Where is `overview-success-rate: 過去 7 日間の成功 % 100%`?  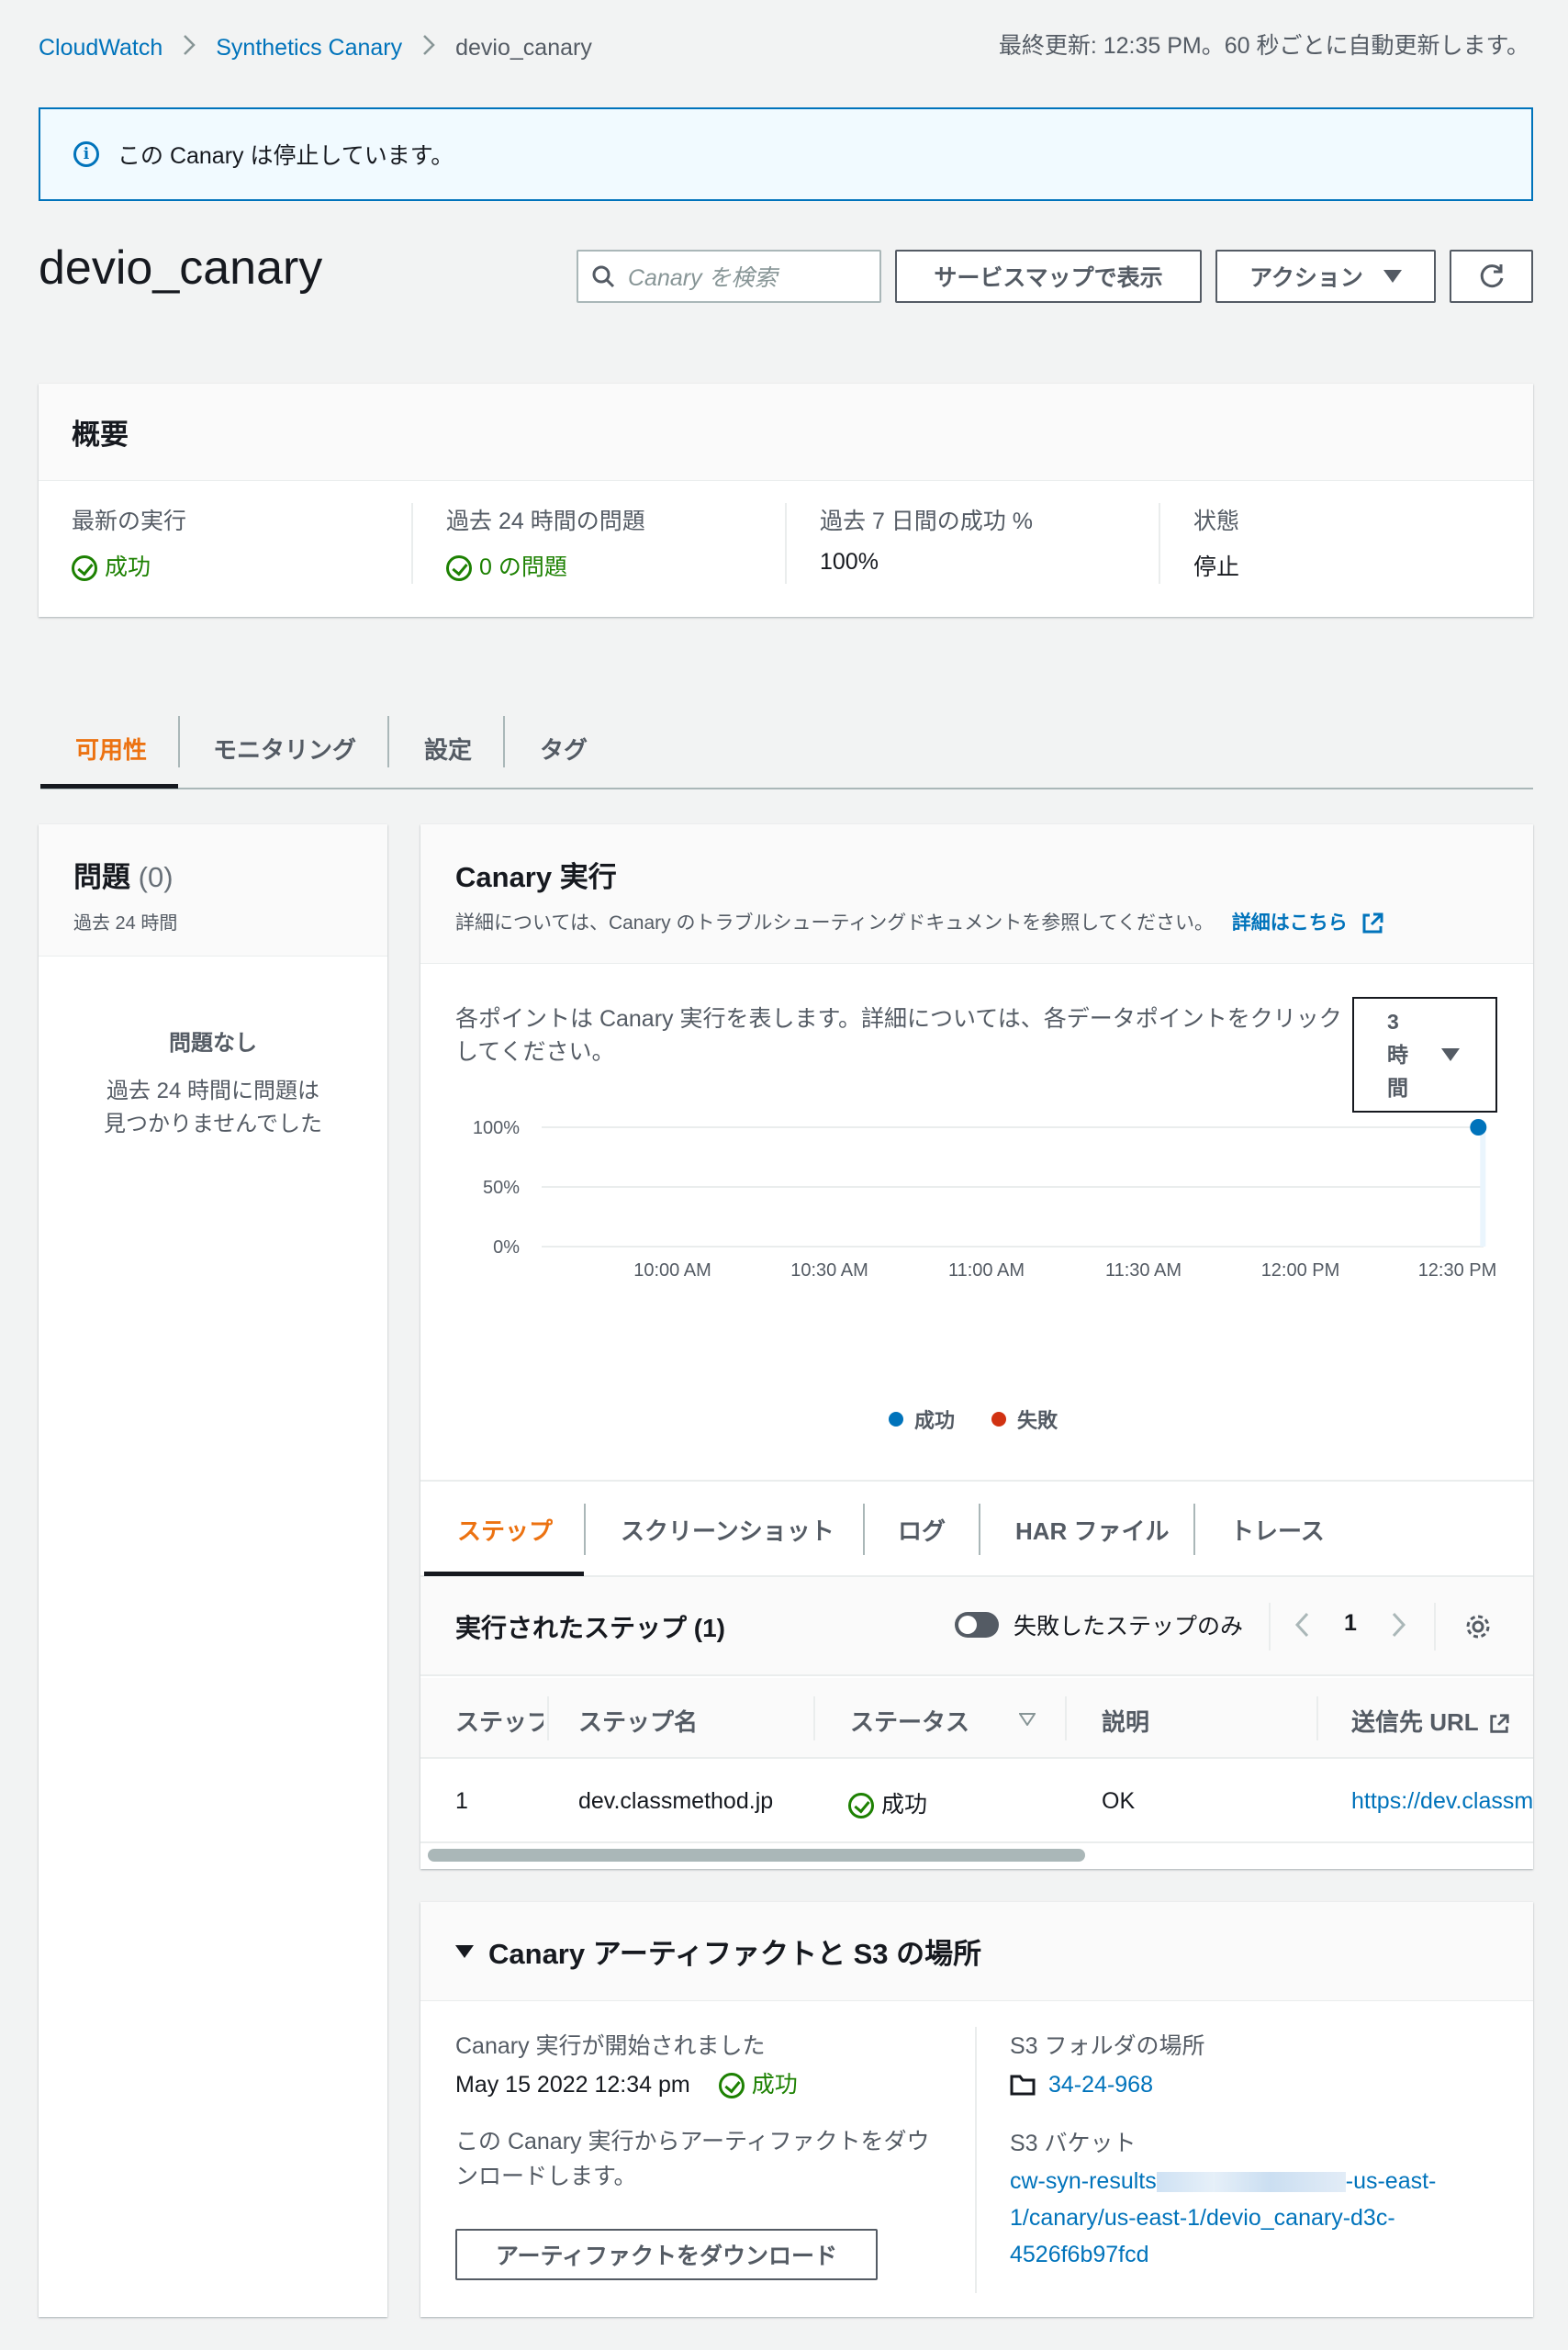 overview-success-rate: 過去 7 日間の成功 % 100% is located at coordinates (926, 539).